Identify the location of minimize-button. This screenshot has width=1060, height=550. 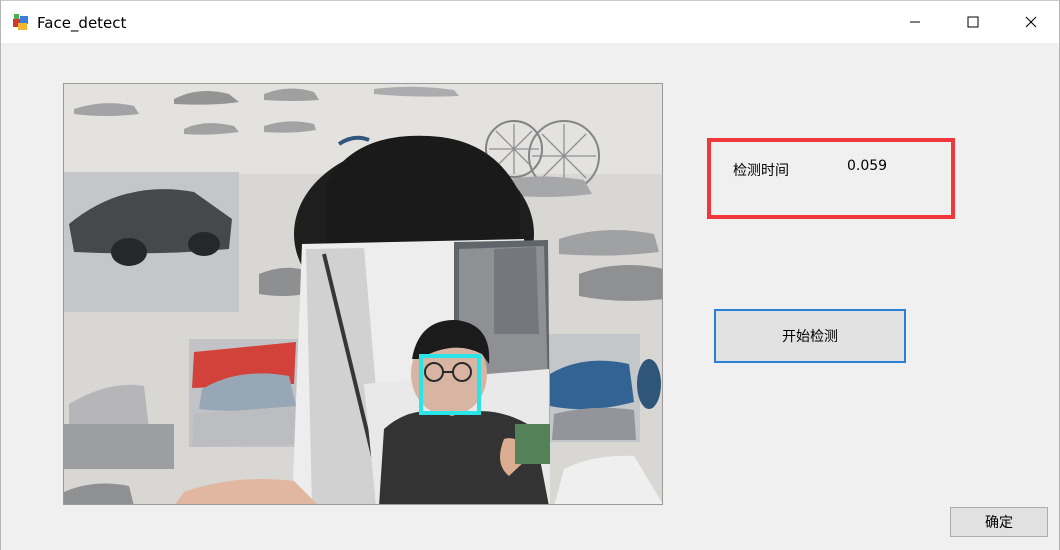
(915, 22).